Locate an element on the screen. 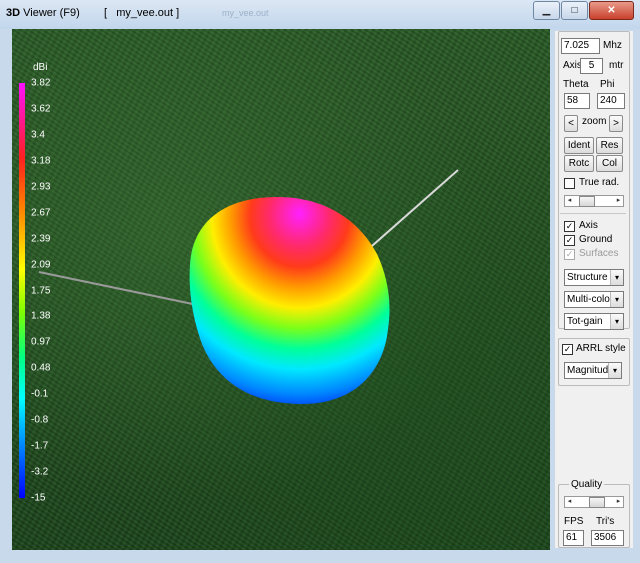  arrl-magnitude-select: Magnitud ▾ is located at coordinates (593, 370).